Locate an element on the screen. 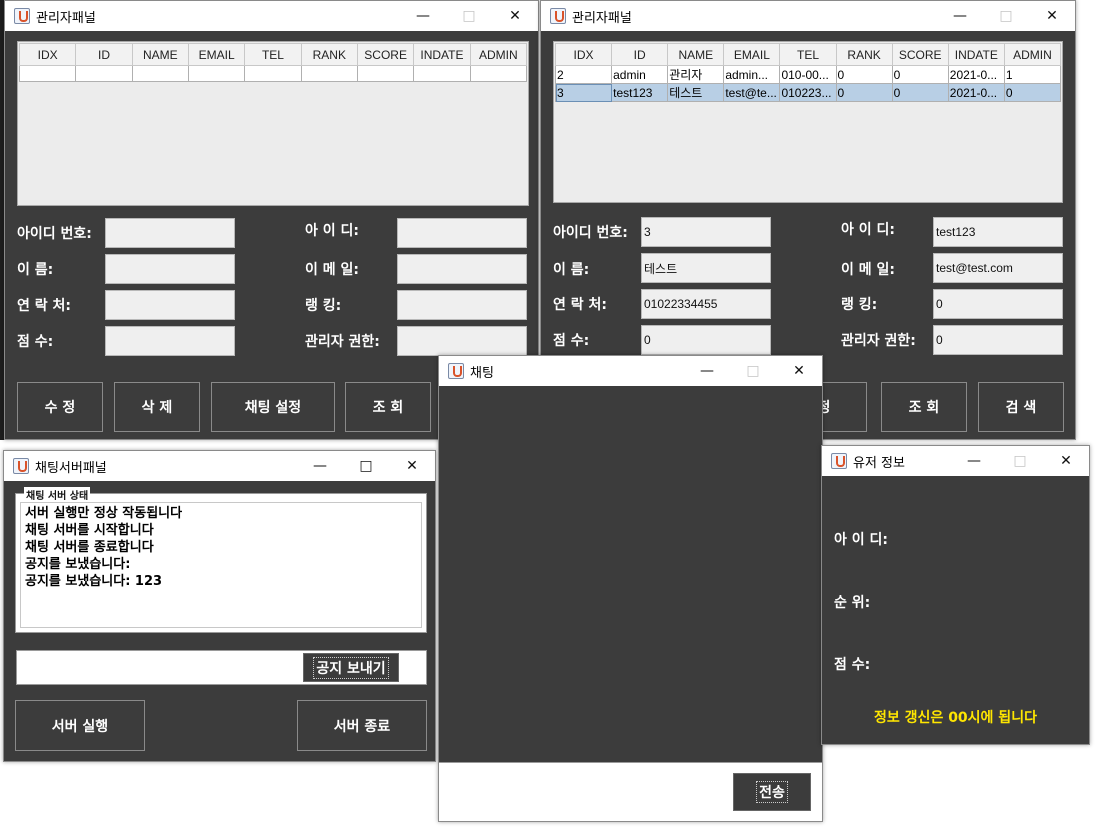 This screenshot has width=1103, height=827. start-server-button: 서버 실행 is located at coordinates (80, 725).